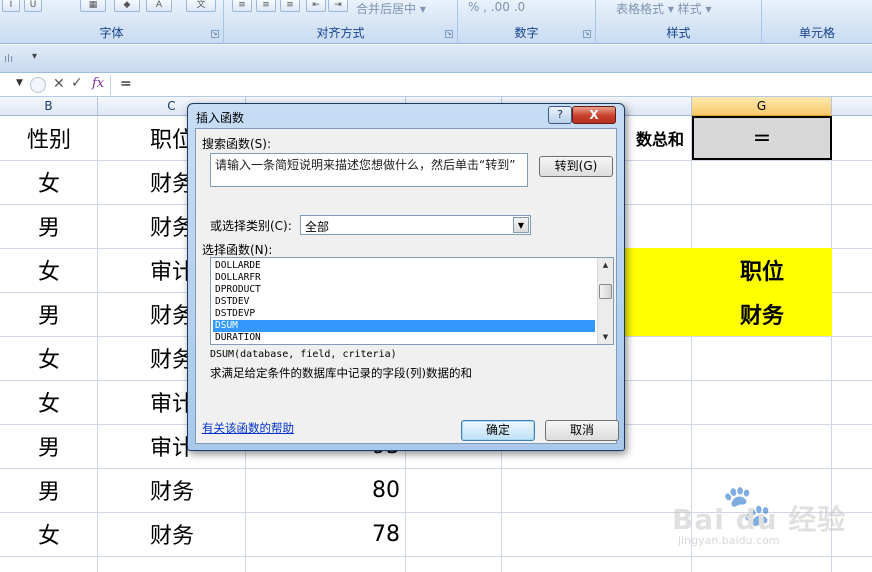 Image resolution: width=872 pixels, height=572 pixels. What do you see at coordinates (852, 106) in the screenshot?
I see `column-header-h` at bounding box center [852, 106].